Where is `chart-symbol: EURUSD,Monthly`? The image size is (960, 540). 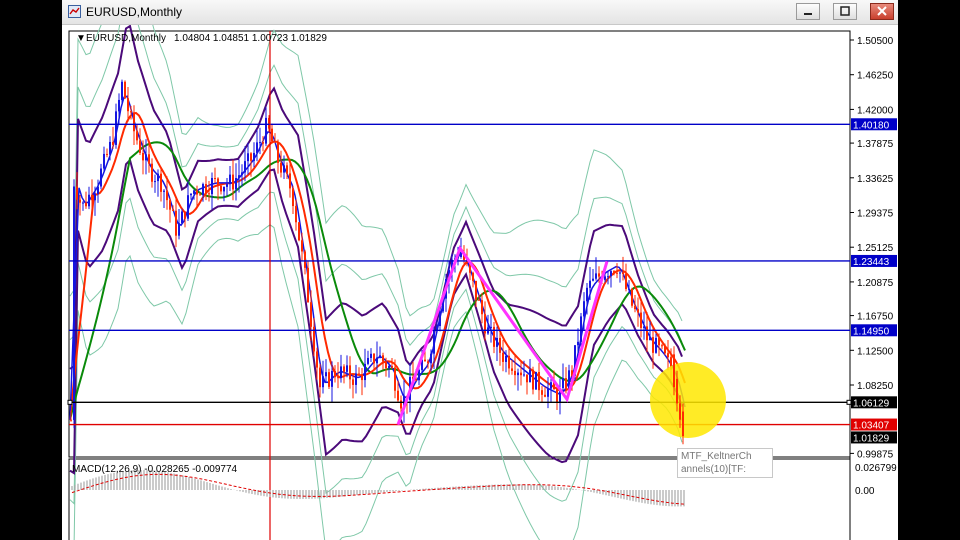
chart-symbol: EURUSD,Monthly is located at coordinates (126, 38).